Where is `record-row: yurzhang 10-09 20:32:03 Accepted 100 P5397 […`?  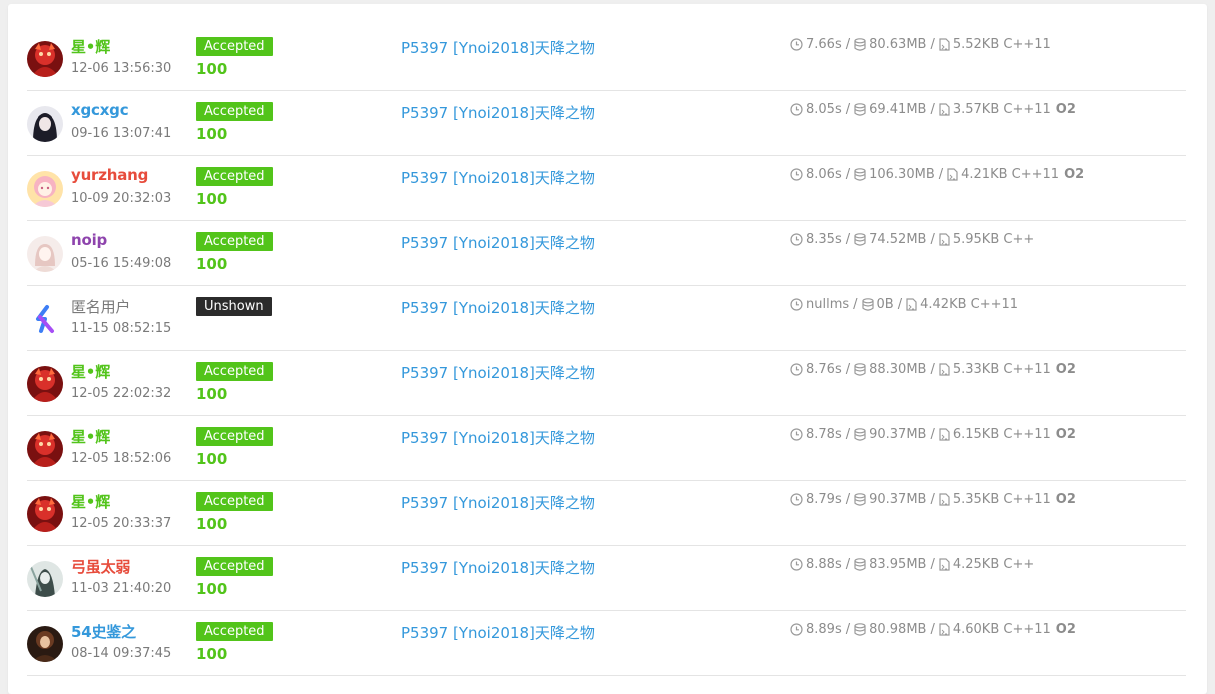
record-row: yurzhang 10-09 20:32:03 Accepted 100 P5397 [… is located at coordinates (606, 188).